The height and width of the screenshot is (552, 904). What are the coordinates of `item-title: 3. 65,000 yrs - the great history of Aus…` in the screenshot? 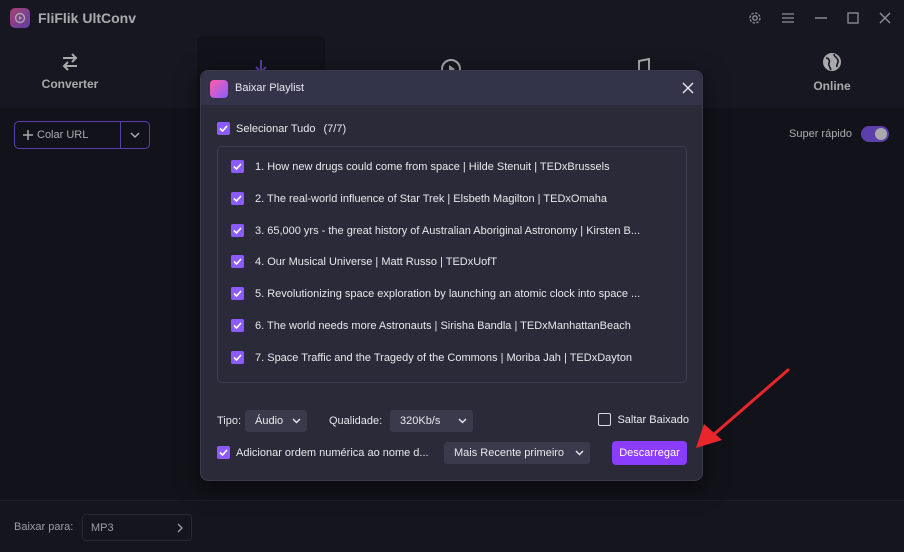 It's located at (447, 230).